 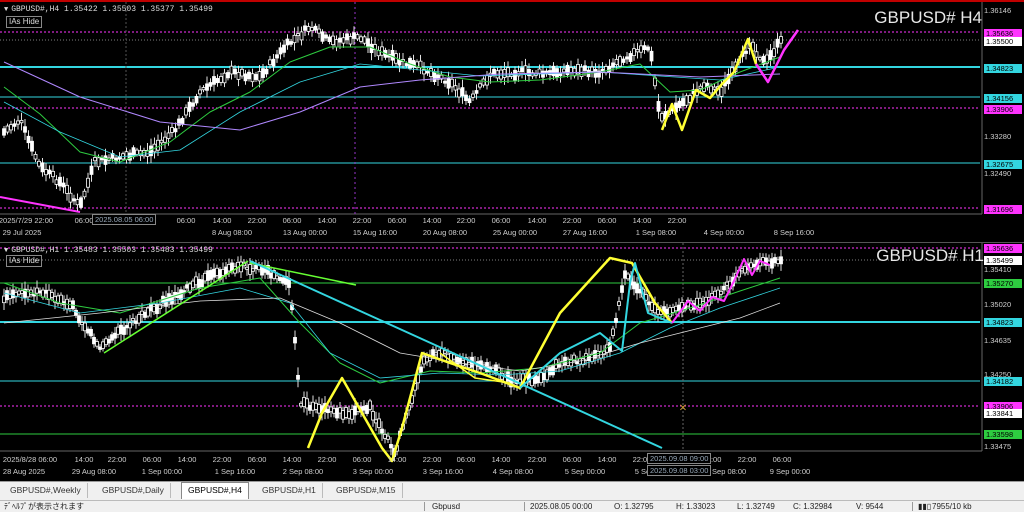 I want to click on x-date: 8 Aug 08:00, so click(x=232, y=232).